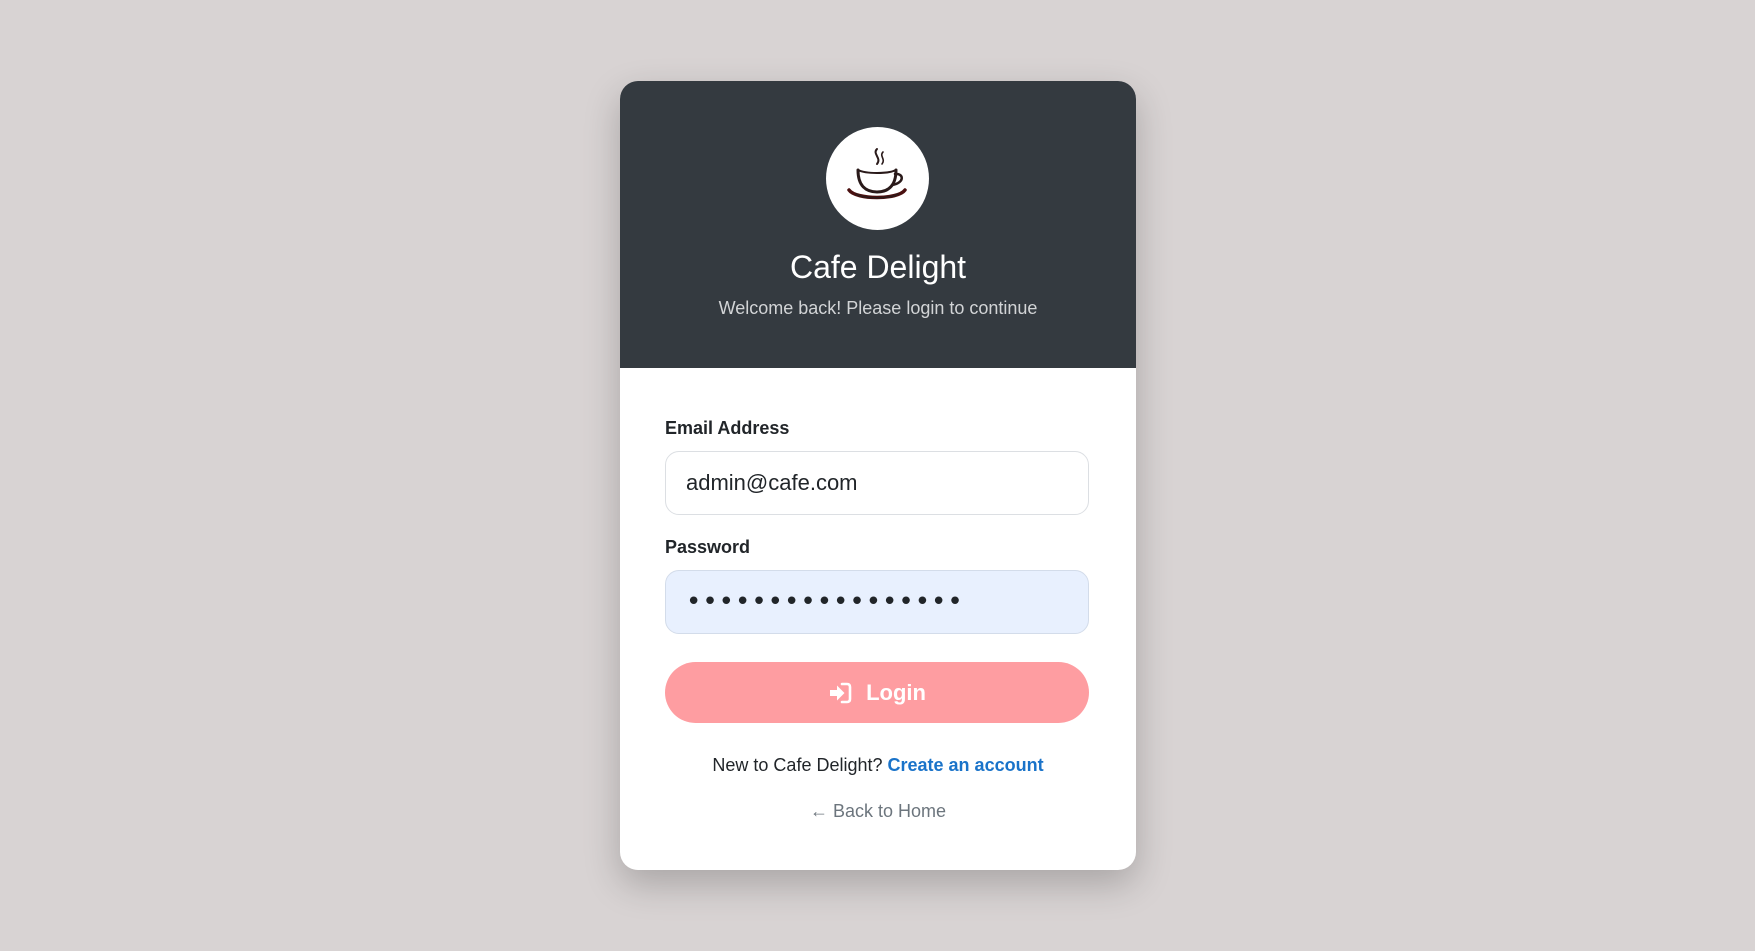 The width and height of the screenshot is (1755, 951). I want to click on email-label: Email Address, so click(727, 428).